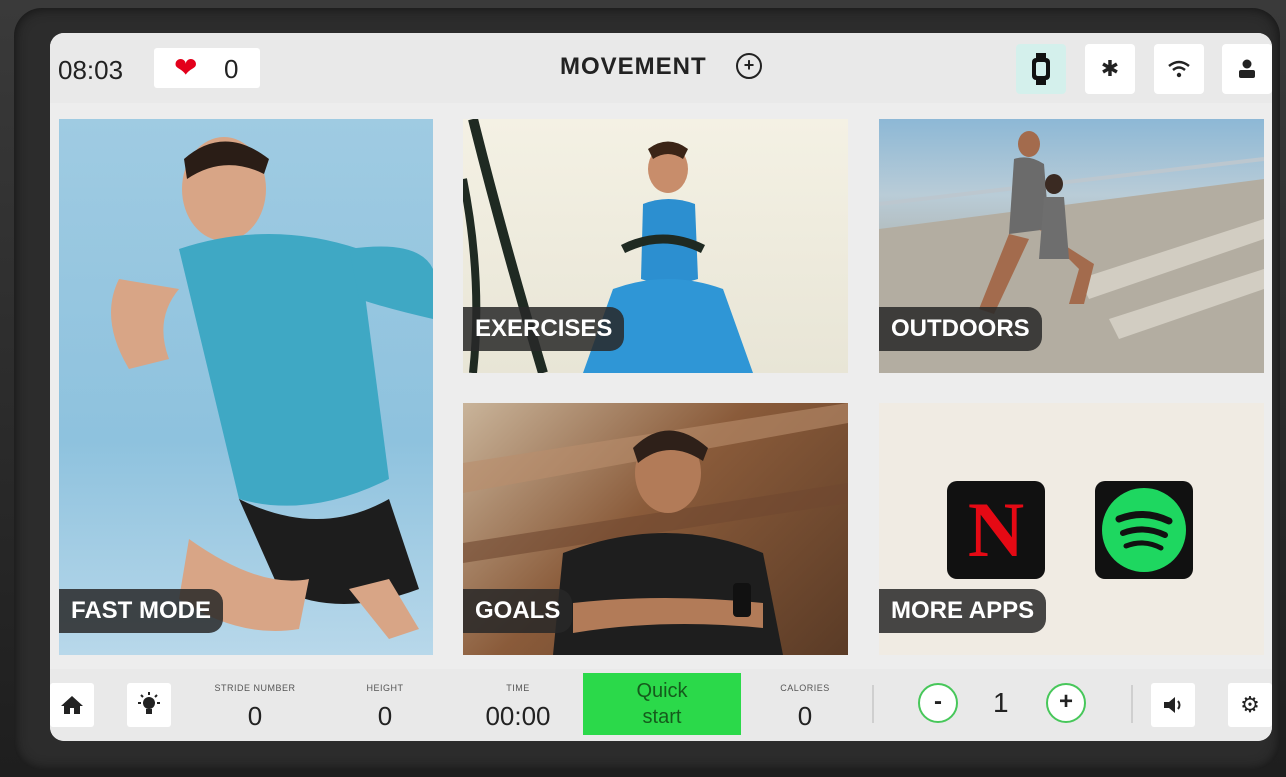 This screenshot has height=777, width=1286. I want to click on level-increase-button: +, so click(1066, 703).